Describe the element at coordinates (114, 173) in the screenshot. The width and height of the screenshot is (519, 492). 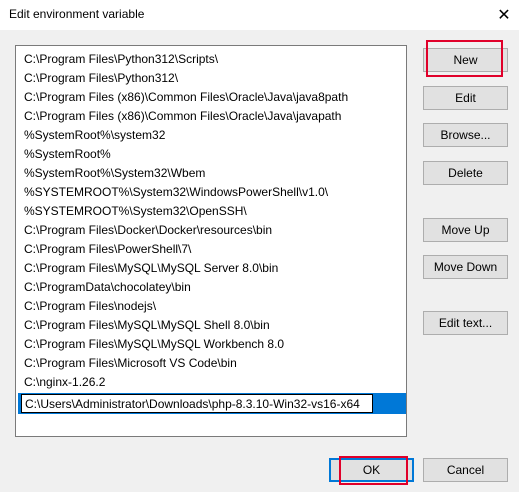
I see `path-list-item: %SystemRoot%\System32\Wbem` at that location.